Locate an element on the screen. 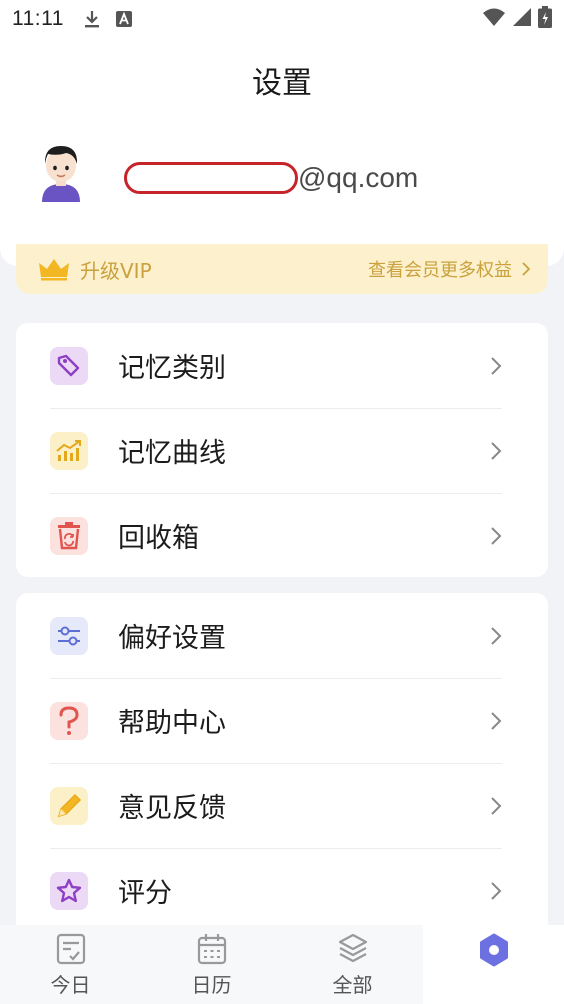 This screenshot has width=564, height=1004. row-feedback: 意见反馈 is located at coordinates (282, 805).